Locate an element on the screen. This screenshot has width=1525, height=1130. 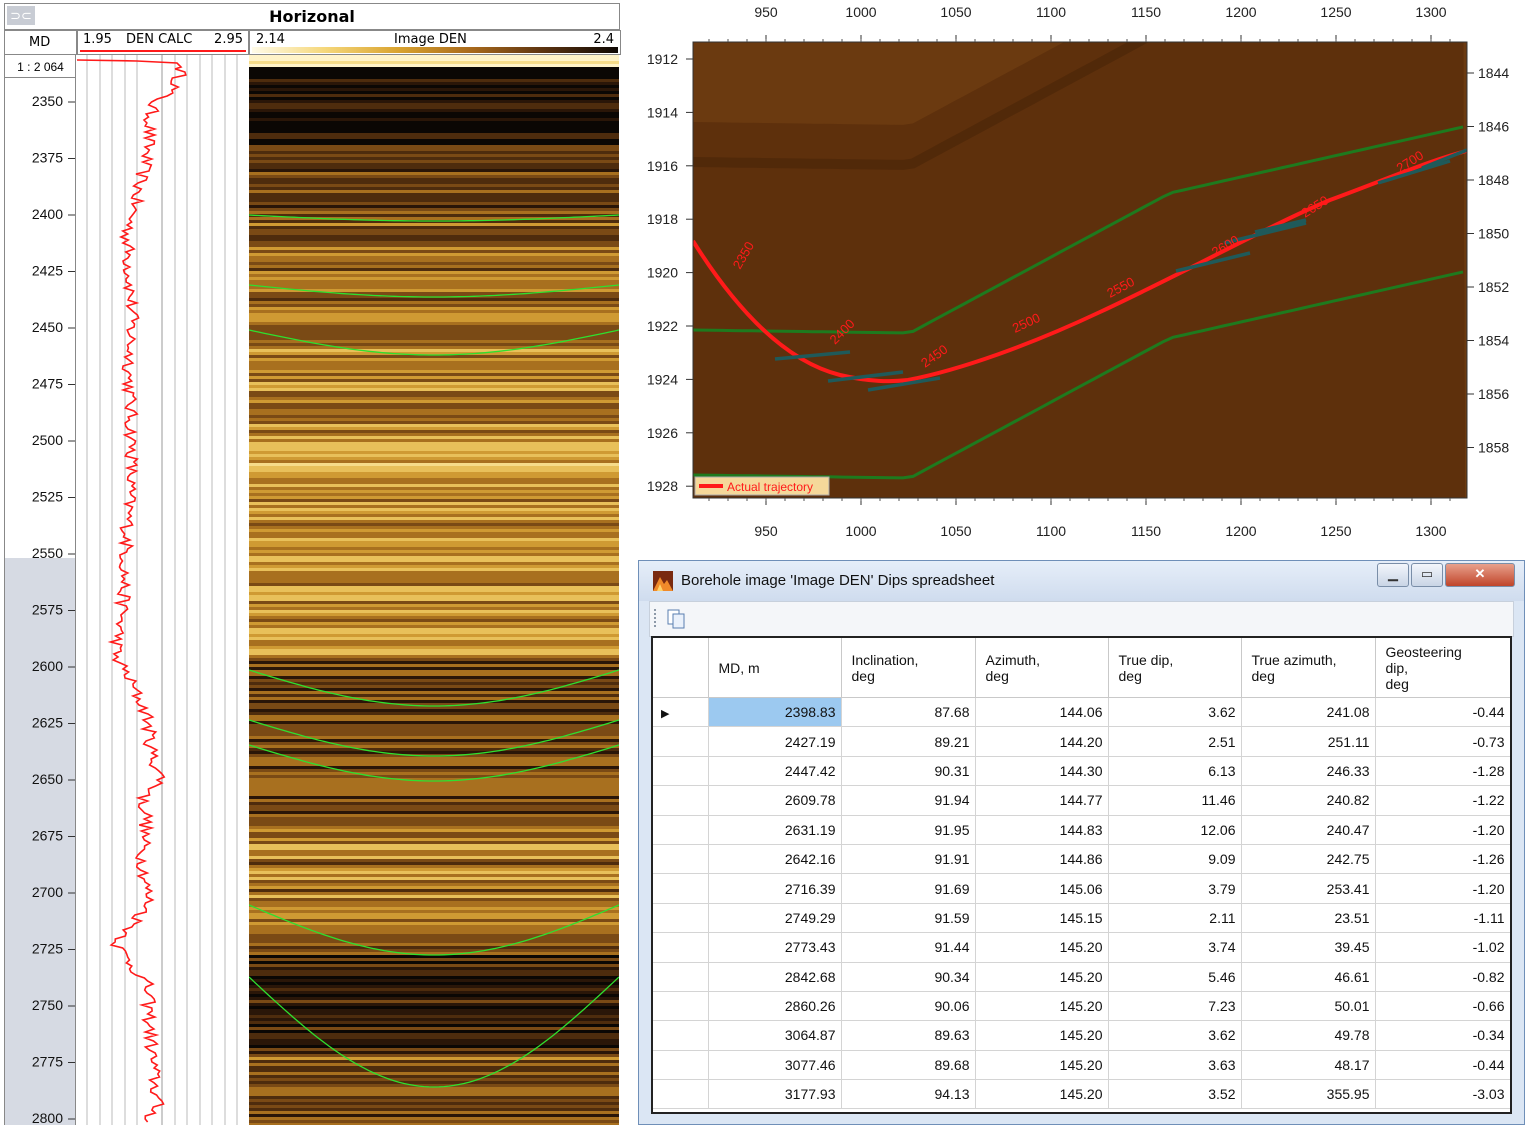
table-cell: 11.46 is located at coordinates (1175, 800).